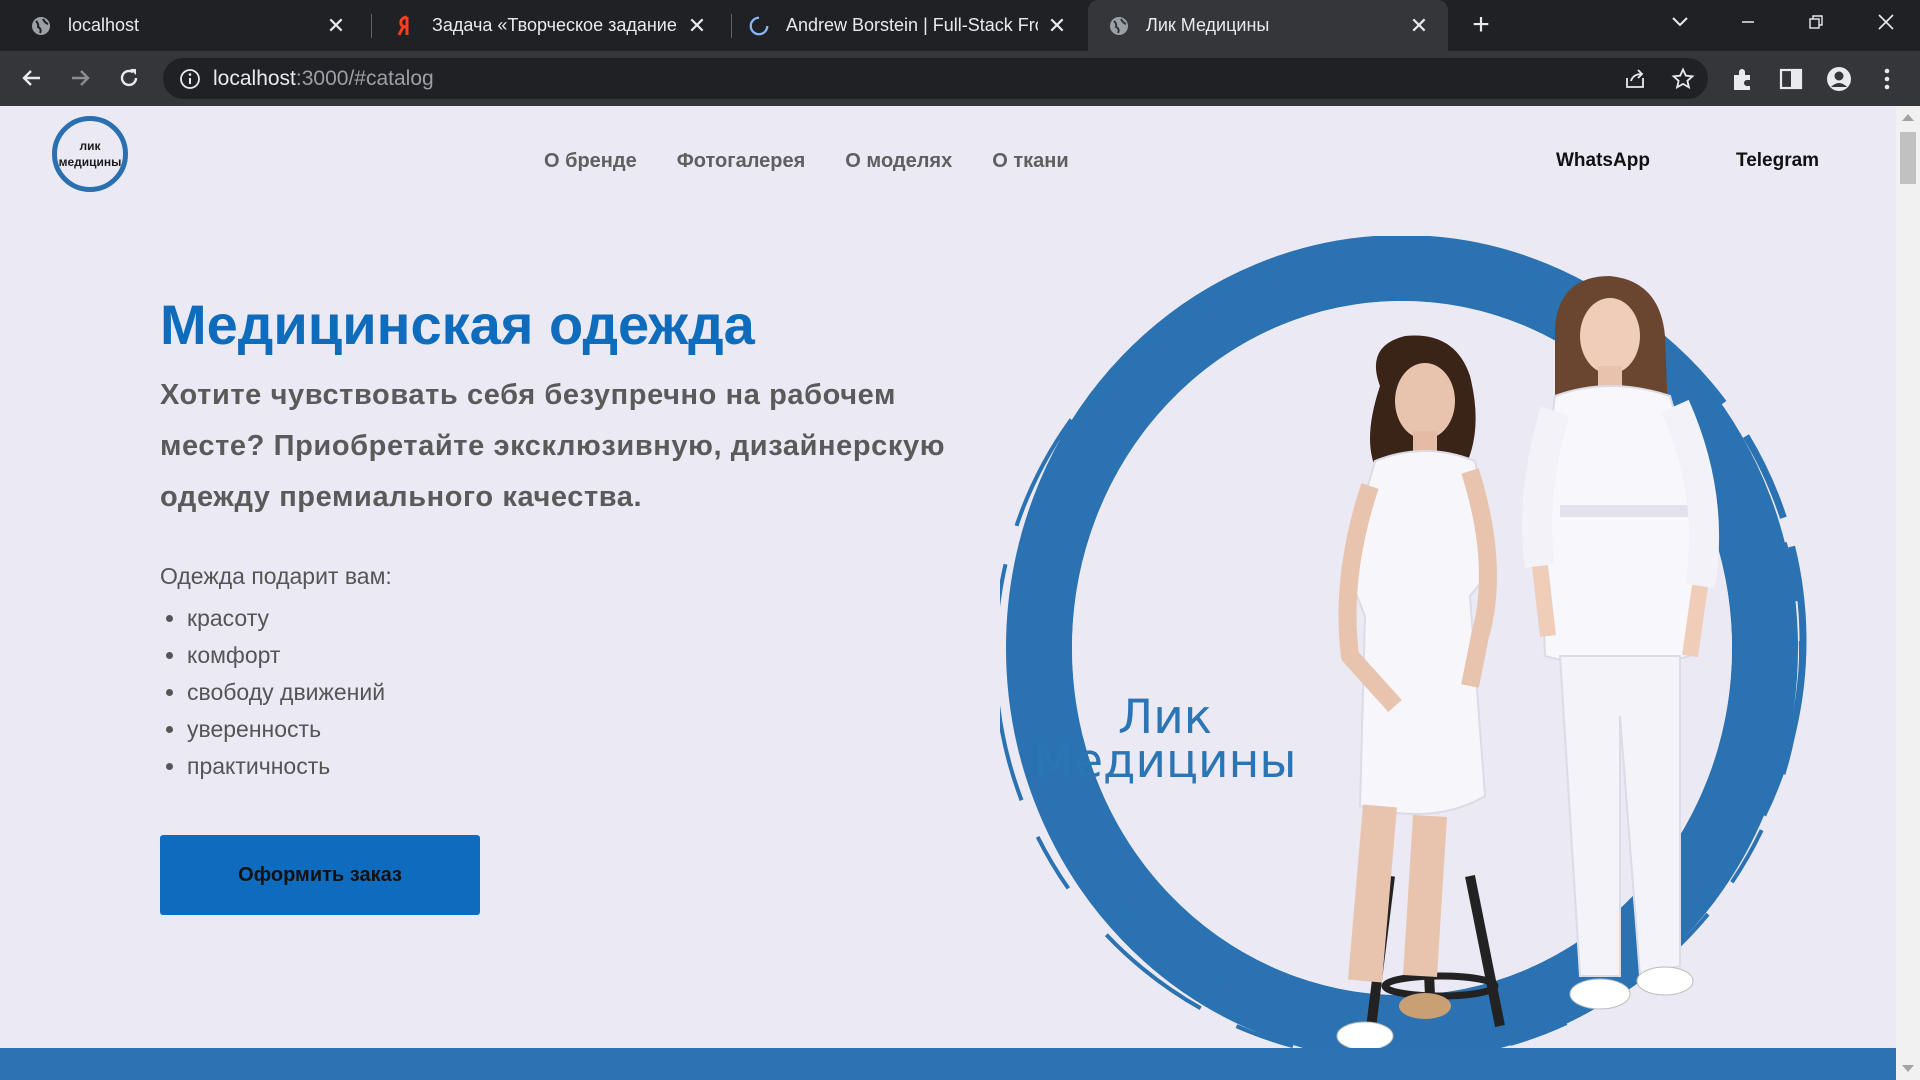 Image resolution: width=1920 pixels, height=1080 pixels. What do you see at coordinates (286, 618) in the screenshot?
I see `benefit-item: красоту` at bounding box center [286, 618].